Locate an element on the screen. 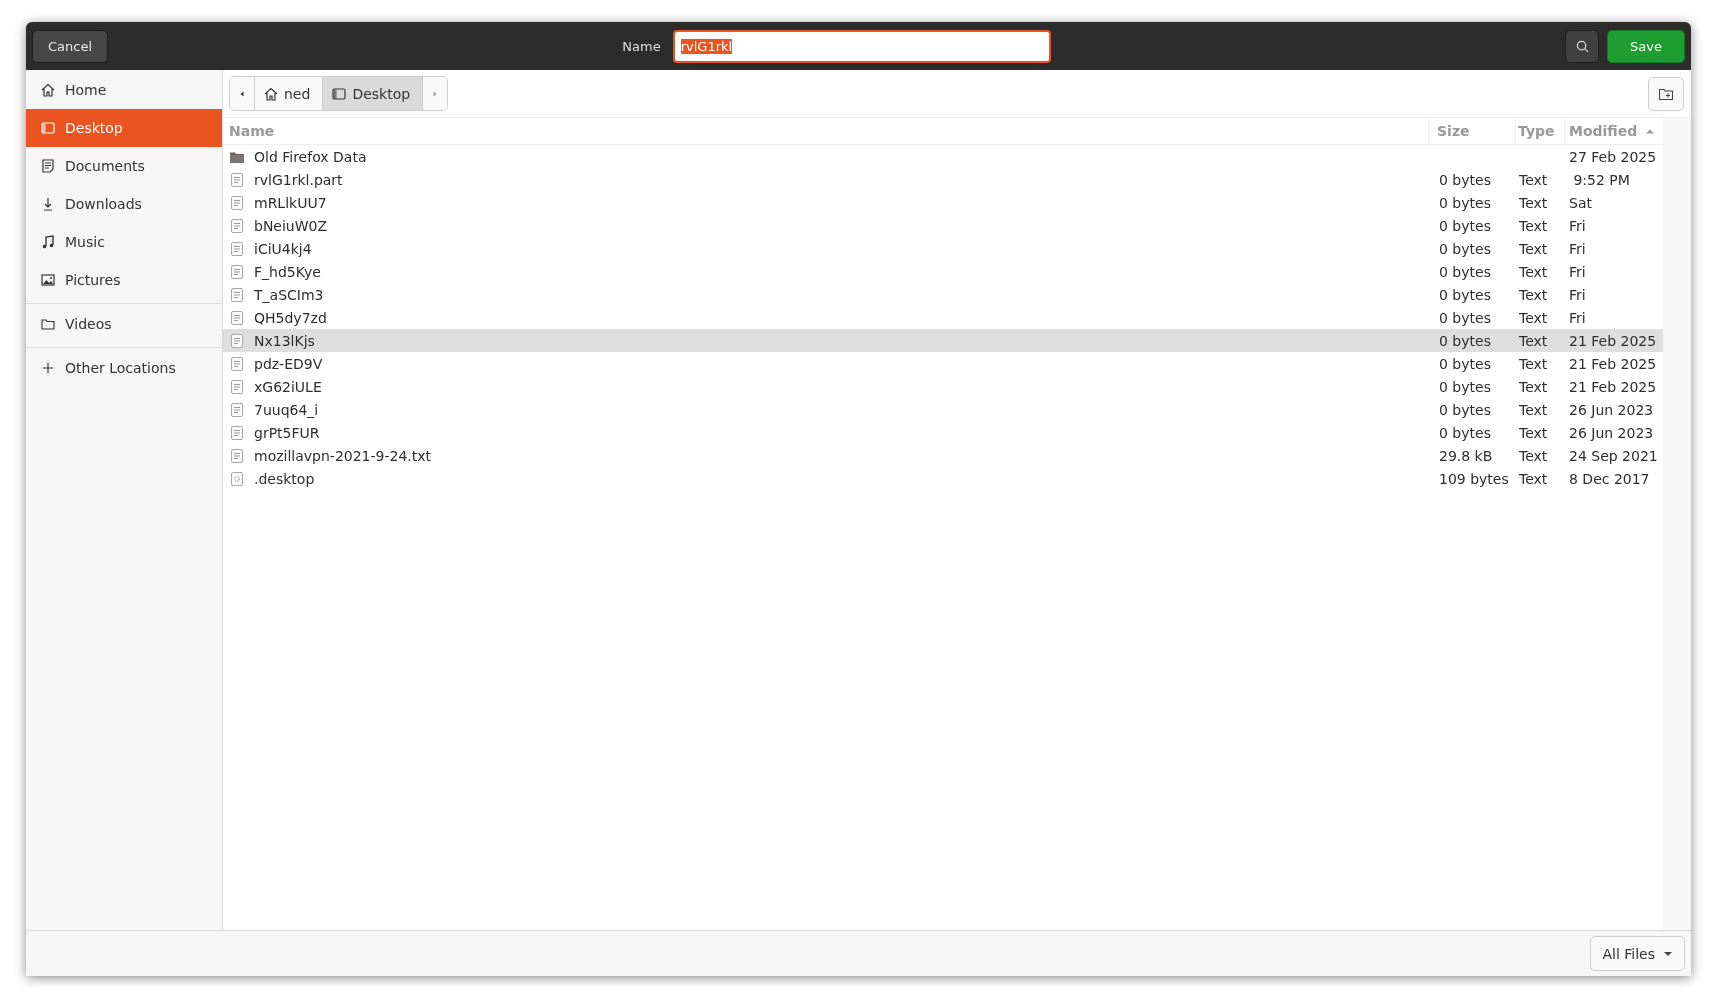  file-name: F_hd5Kye is located at coordinates (287, 271).